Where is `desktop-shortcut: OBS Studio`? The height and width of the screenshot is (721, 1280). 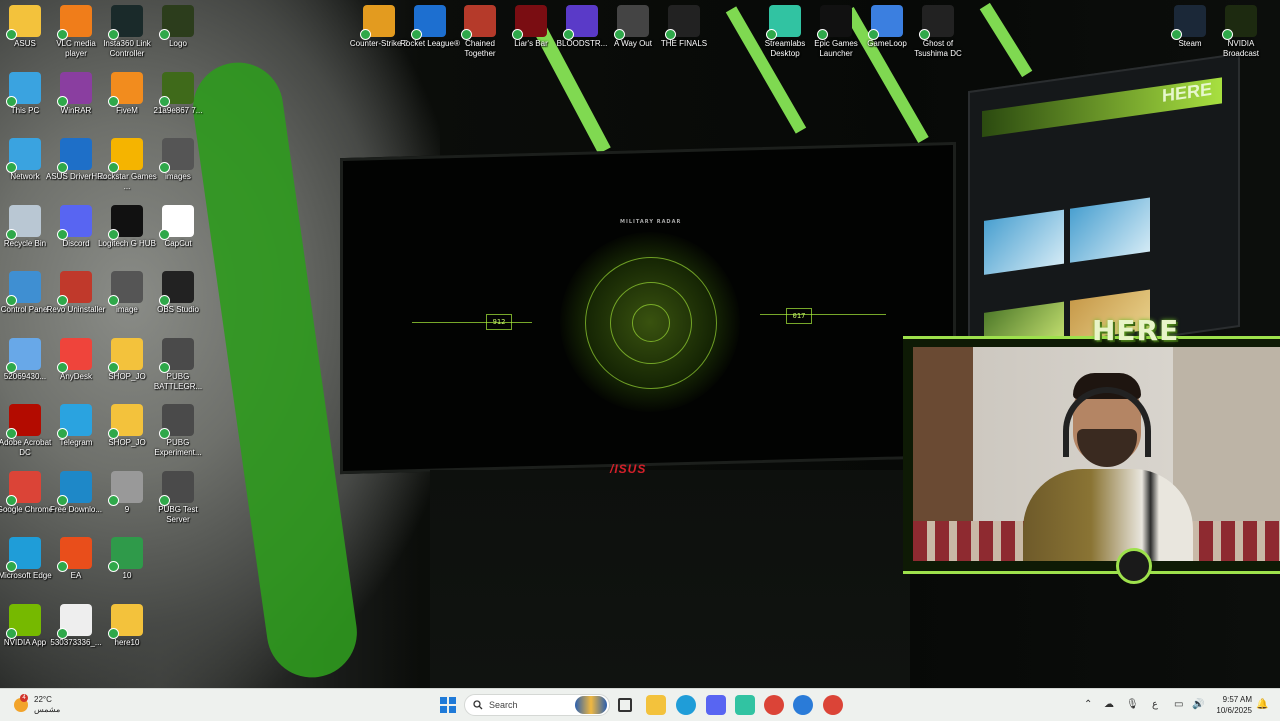 desktop-shortcut: OBS Studio is located at coordinates (178, 293).